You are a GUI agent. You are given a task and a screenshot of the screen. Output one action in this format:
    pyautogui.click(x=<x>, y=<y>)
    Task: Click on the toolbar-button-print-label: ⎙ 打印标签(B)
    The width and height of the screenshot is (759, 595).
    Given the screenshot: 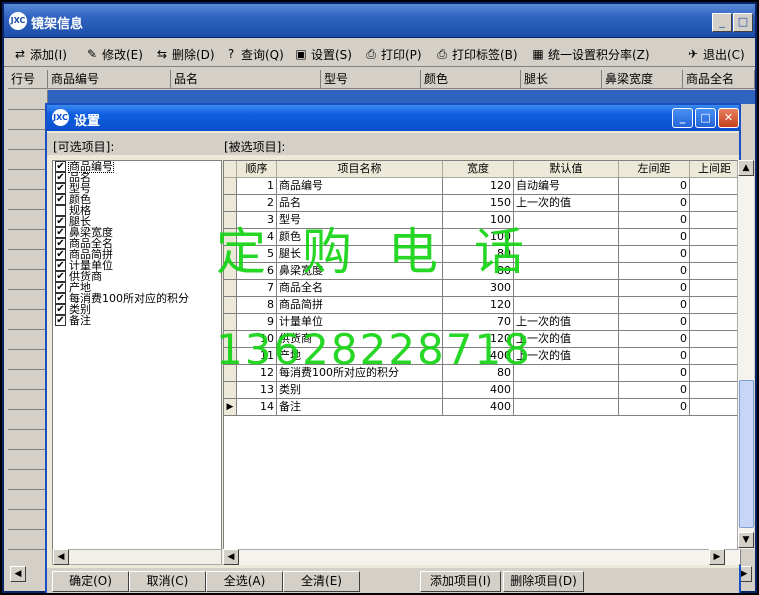 What is the action you would take?
    pyautogui.click(x=475, y=54)
    